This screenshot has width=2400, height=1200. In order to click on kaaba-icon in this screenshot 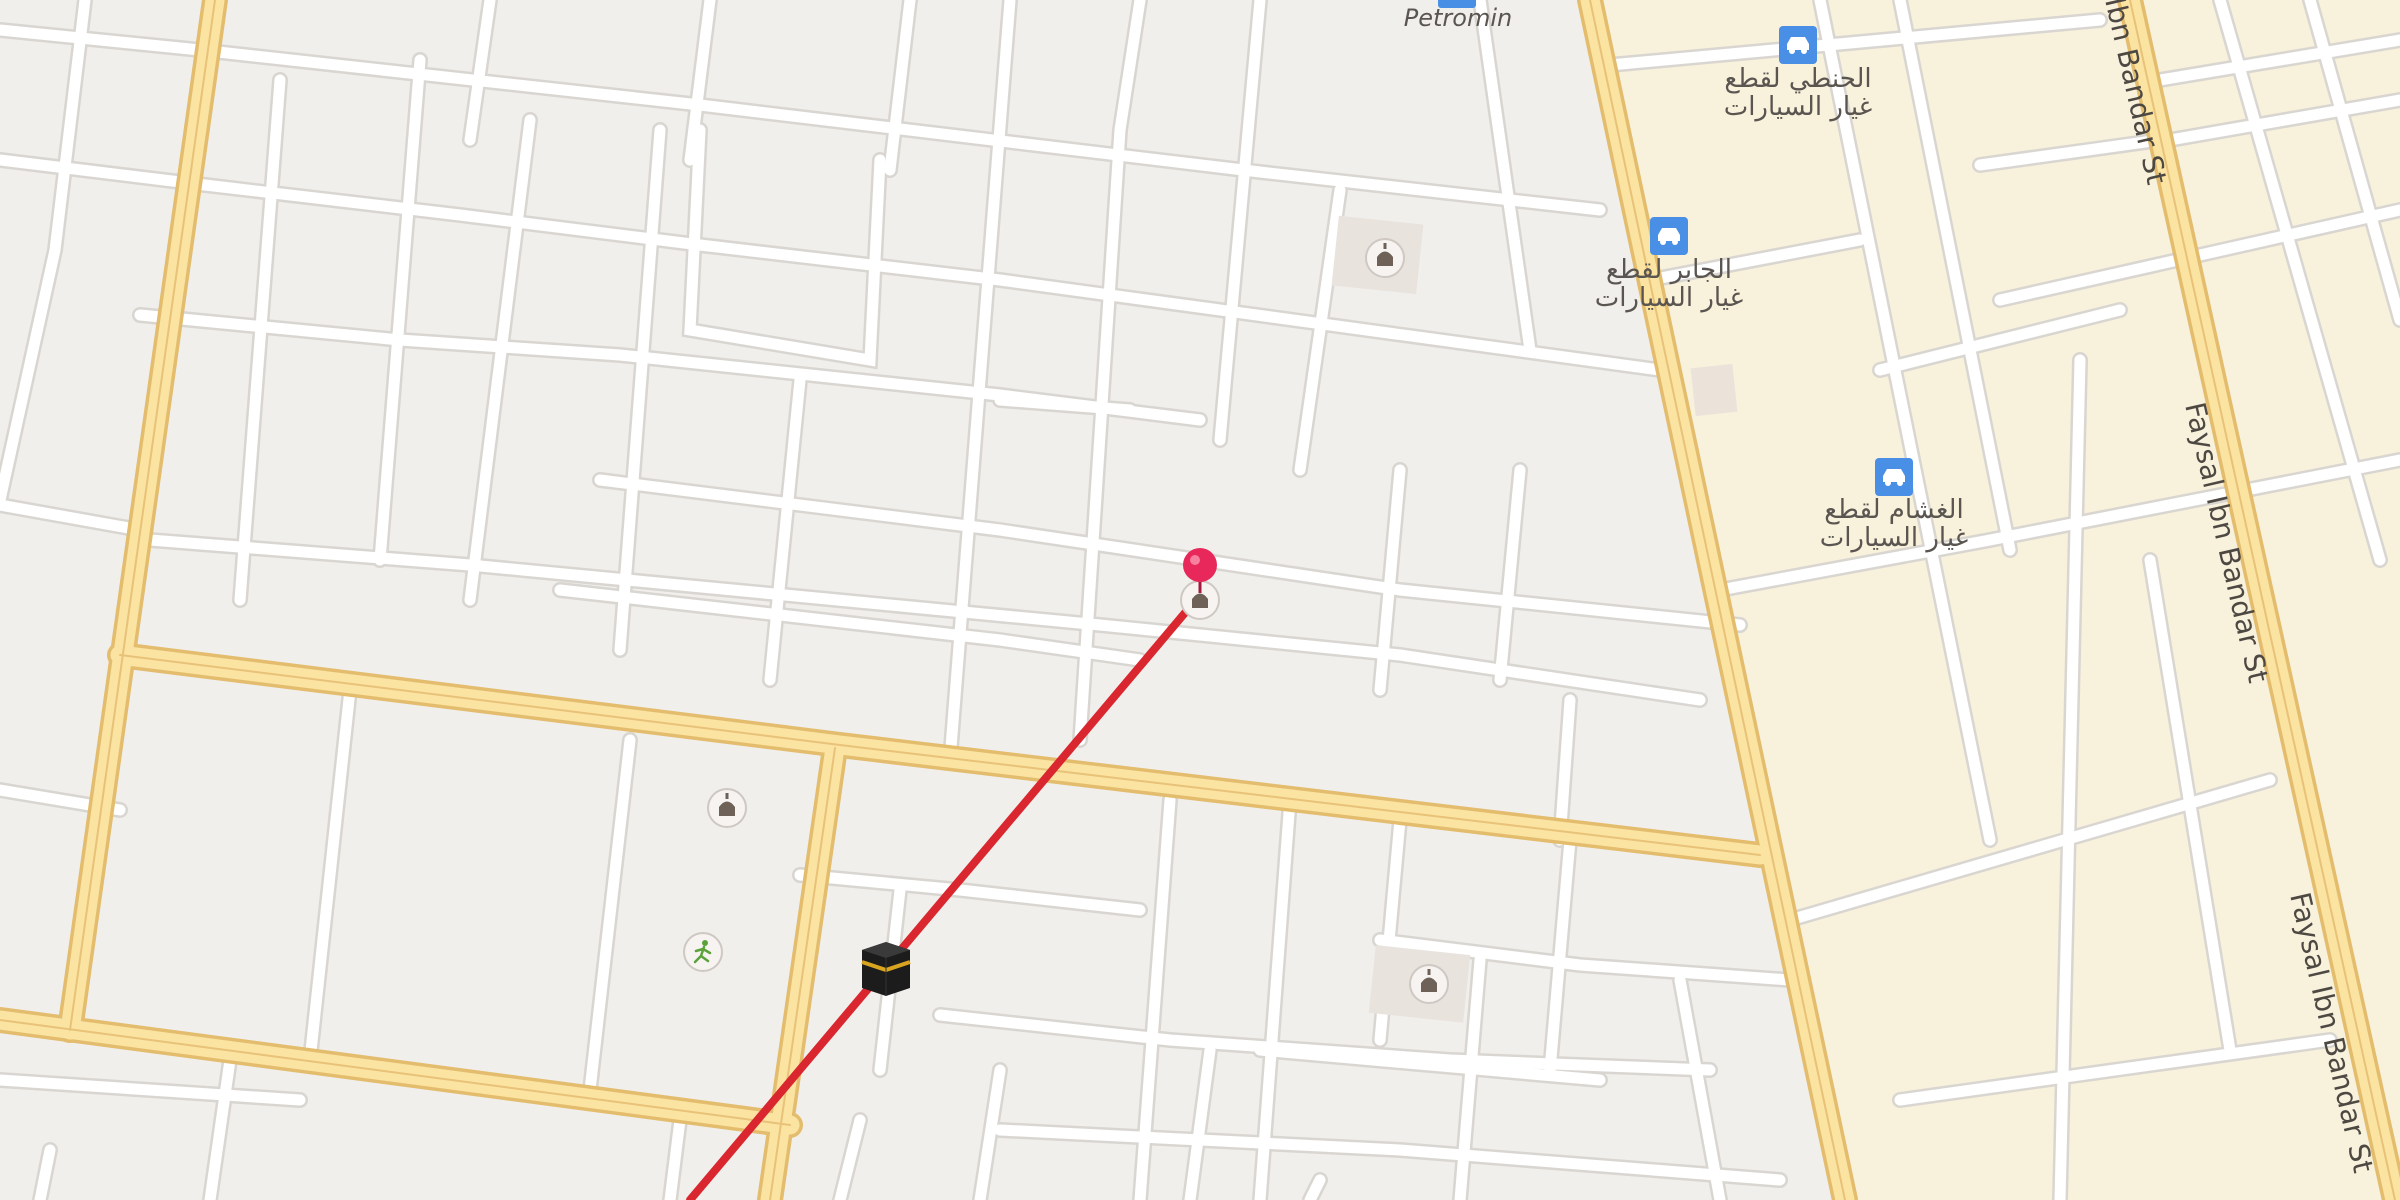, I will do `click(886, 969)`.